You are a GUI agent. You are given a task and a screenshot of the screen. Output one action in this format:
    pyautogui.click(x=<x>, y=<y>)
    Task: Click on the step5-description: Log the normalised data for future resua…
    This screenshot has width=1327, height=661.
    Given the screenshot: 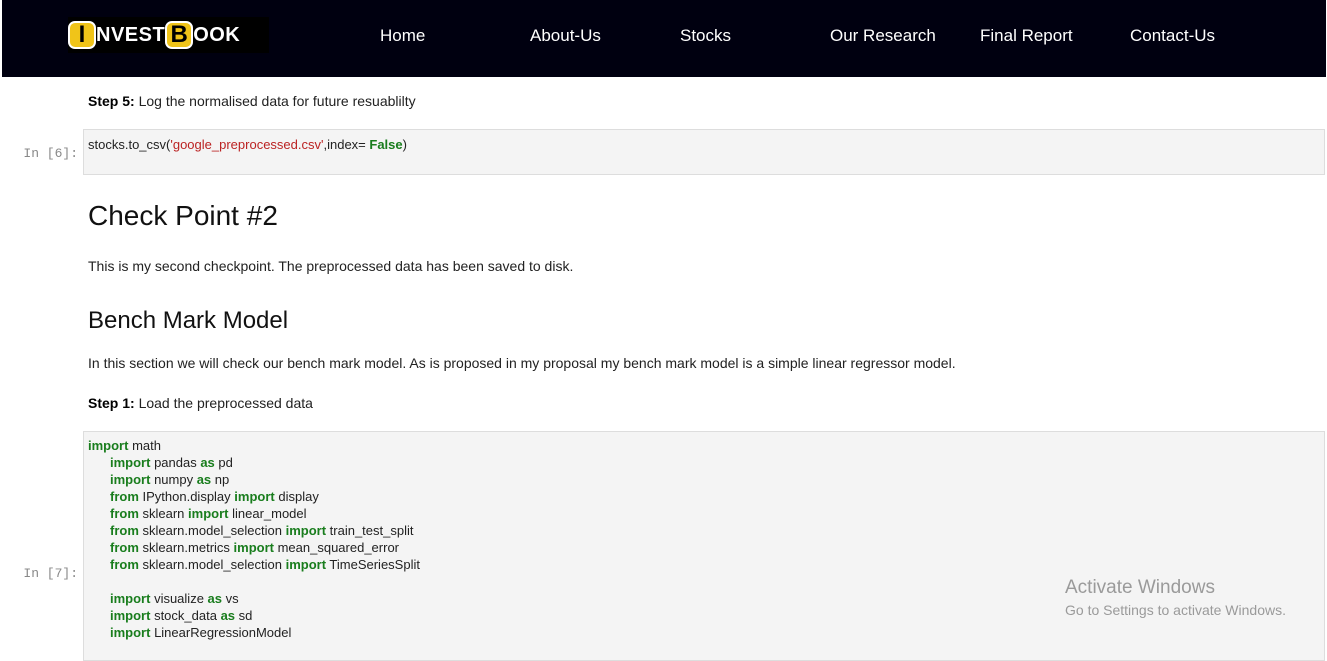 What is the action you would take?
    pyautogui.click(x=275, y=101)
    